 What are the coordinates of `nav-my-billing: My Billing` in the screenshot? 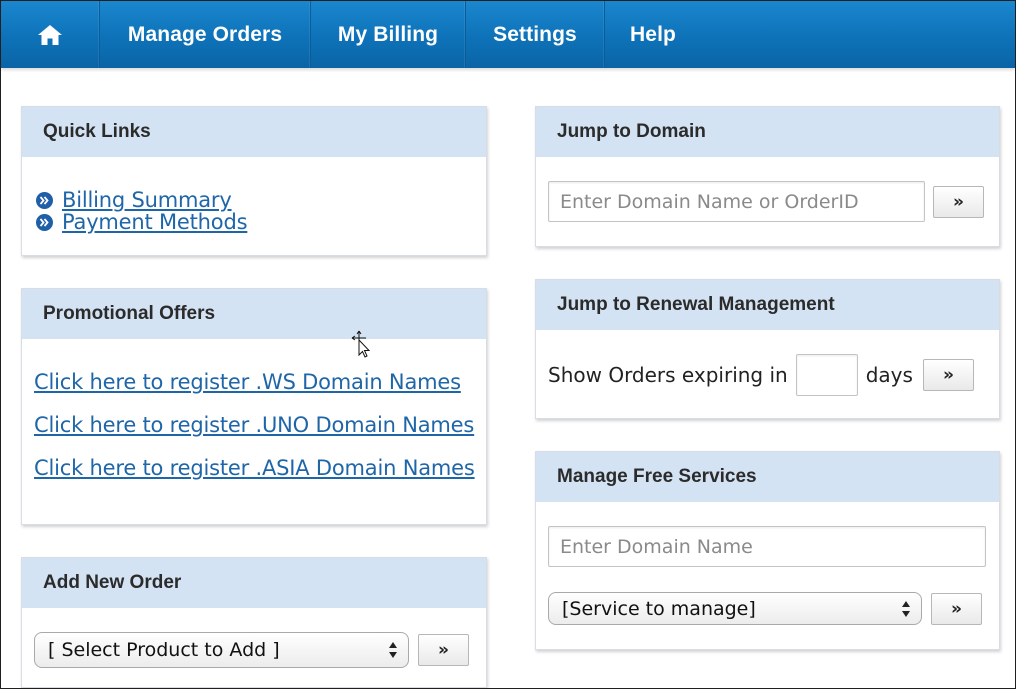 It's located at (388, 34).